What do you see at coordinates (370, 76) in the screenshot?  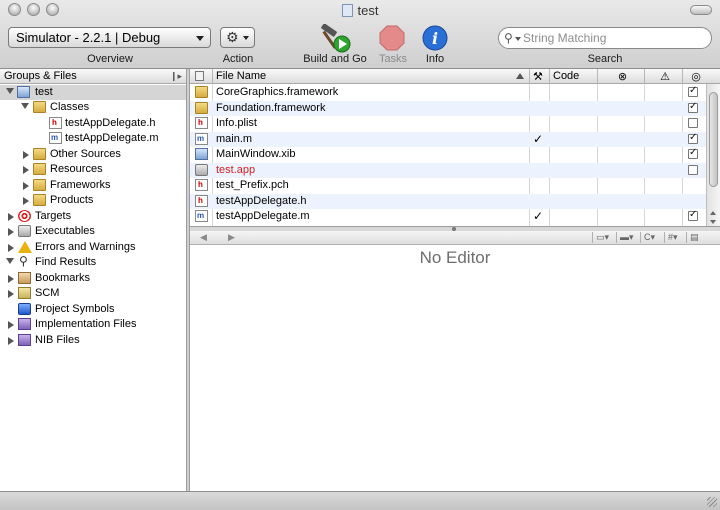 I see `column-header-file-name: File Name` at bounding box center [370, 76].